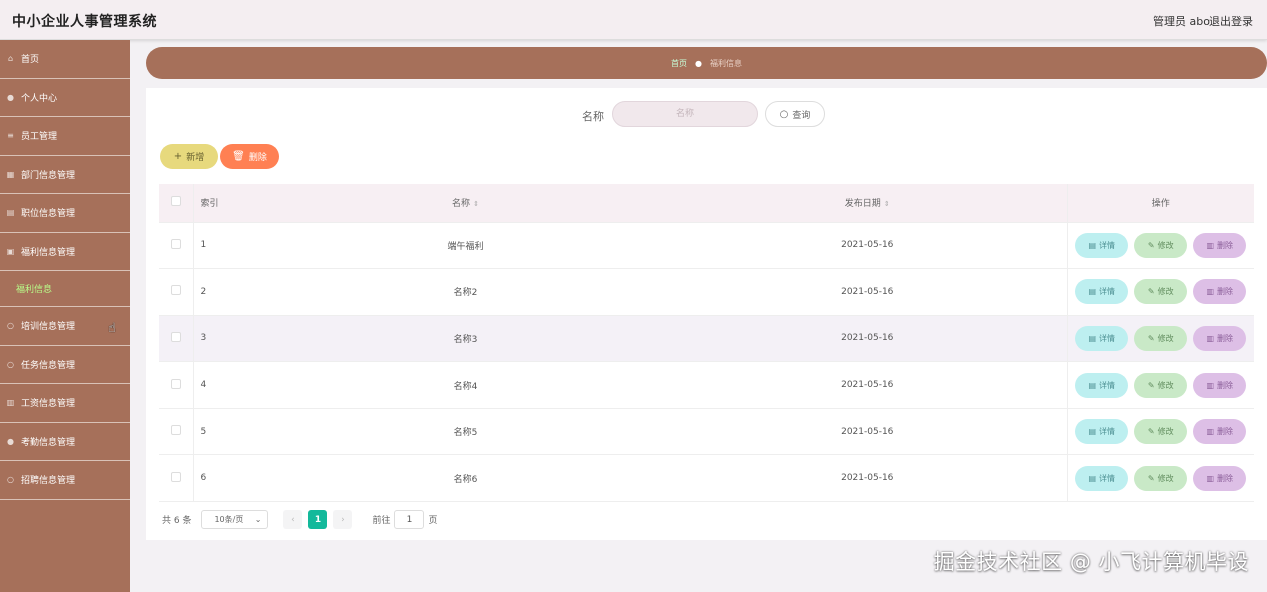  What do you see at coordinates (593, 116) in the screenshot?
I see `search-label: 名称` at bounding box center [593, 116].